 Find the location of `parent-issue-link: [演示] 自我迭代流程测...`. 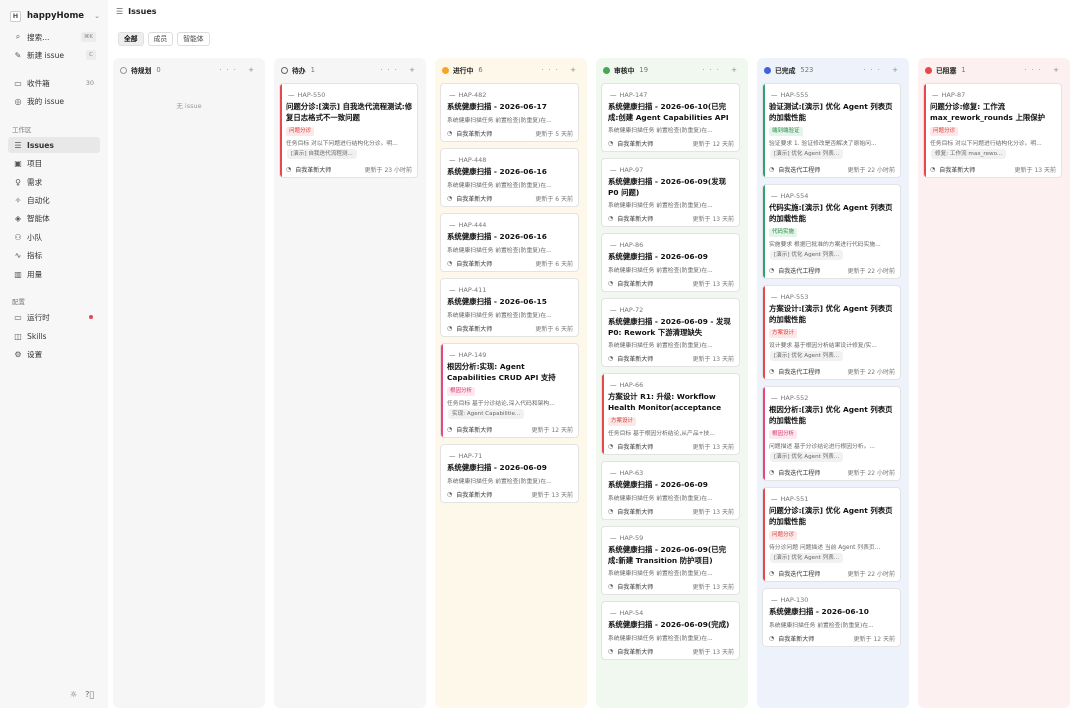

parent-issue-link: [演示] 自我迭代流程测... is located at coordinates (322, 154).